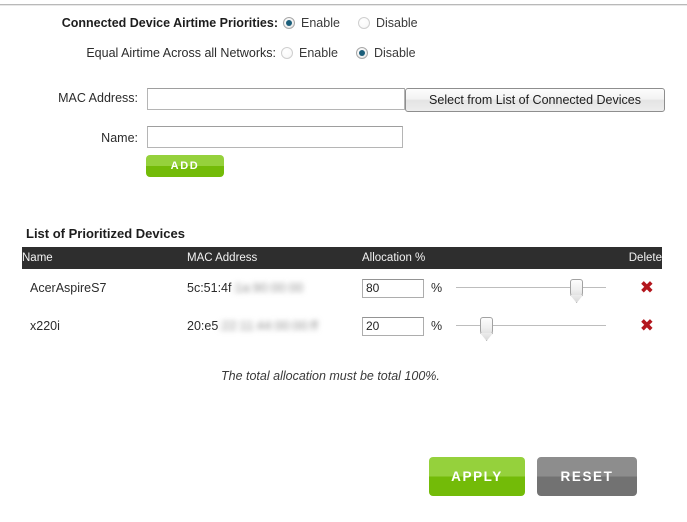  What do you see at coordinates (181, 53) in the screenshot?
I see `equal-airtime-across-networks-label: Equal Airtime Across all Networks:` at bounding box center [181, 53].